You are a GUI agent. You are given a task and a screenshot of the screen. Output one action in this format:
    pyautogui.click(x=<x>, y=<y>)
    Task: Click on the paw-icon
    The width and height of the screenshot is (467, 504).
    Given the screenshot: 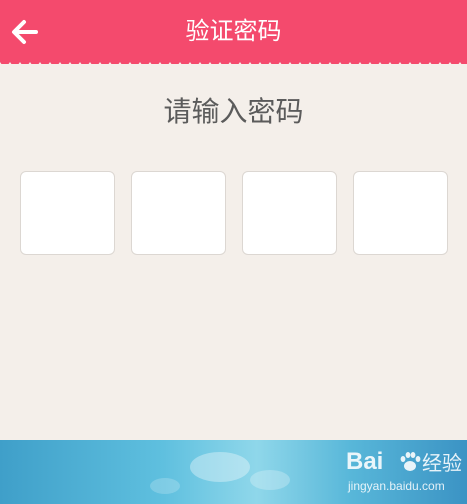 What is the action you would take?
    pyautogui.click(x=410, y=461)
    